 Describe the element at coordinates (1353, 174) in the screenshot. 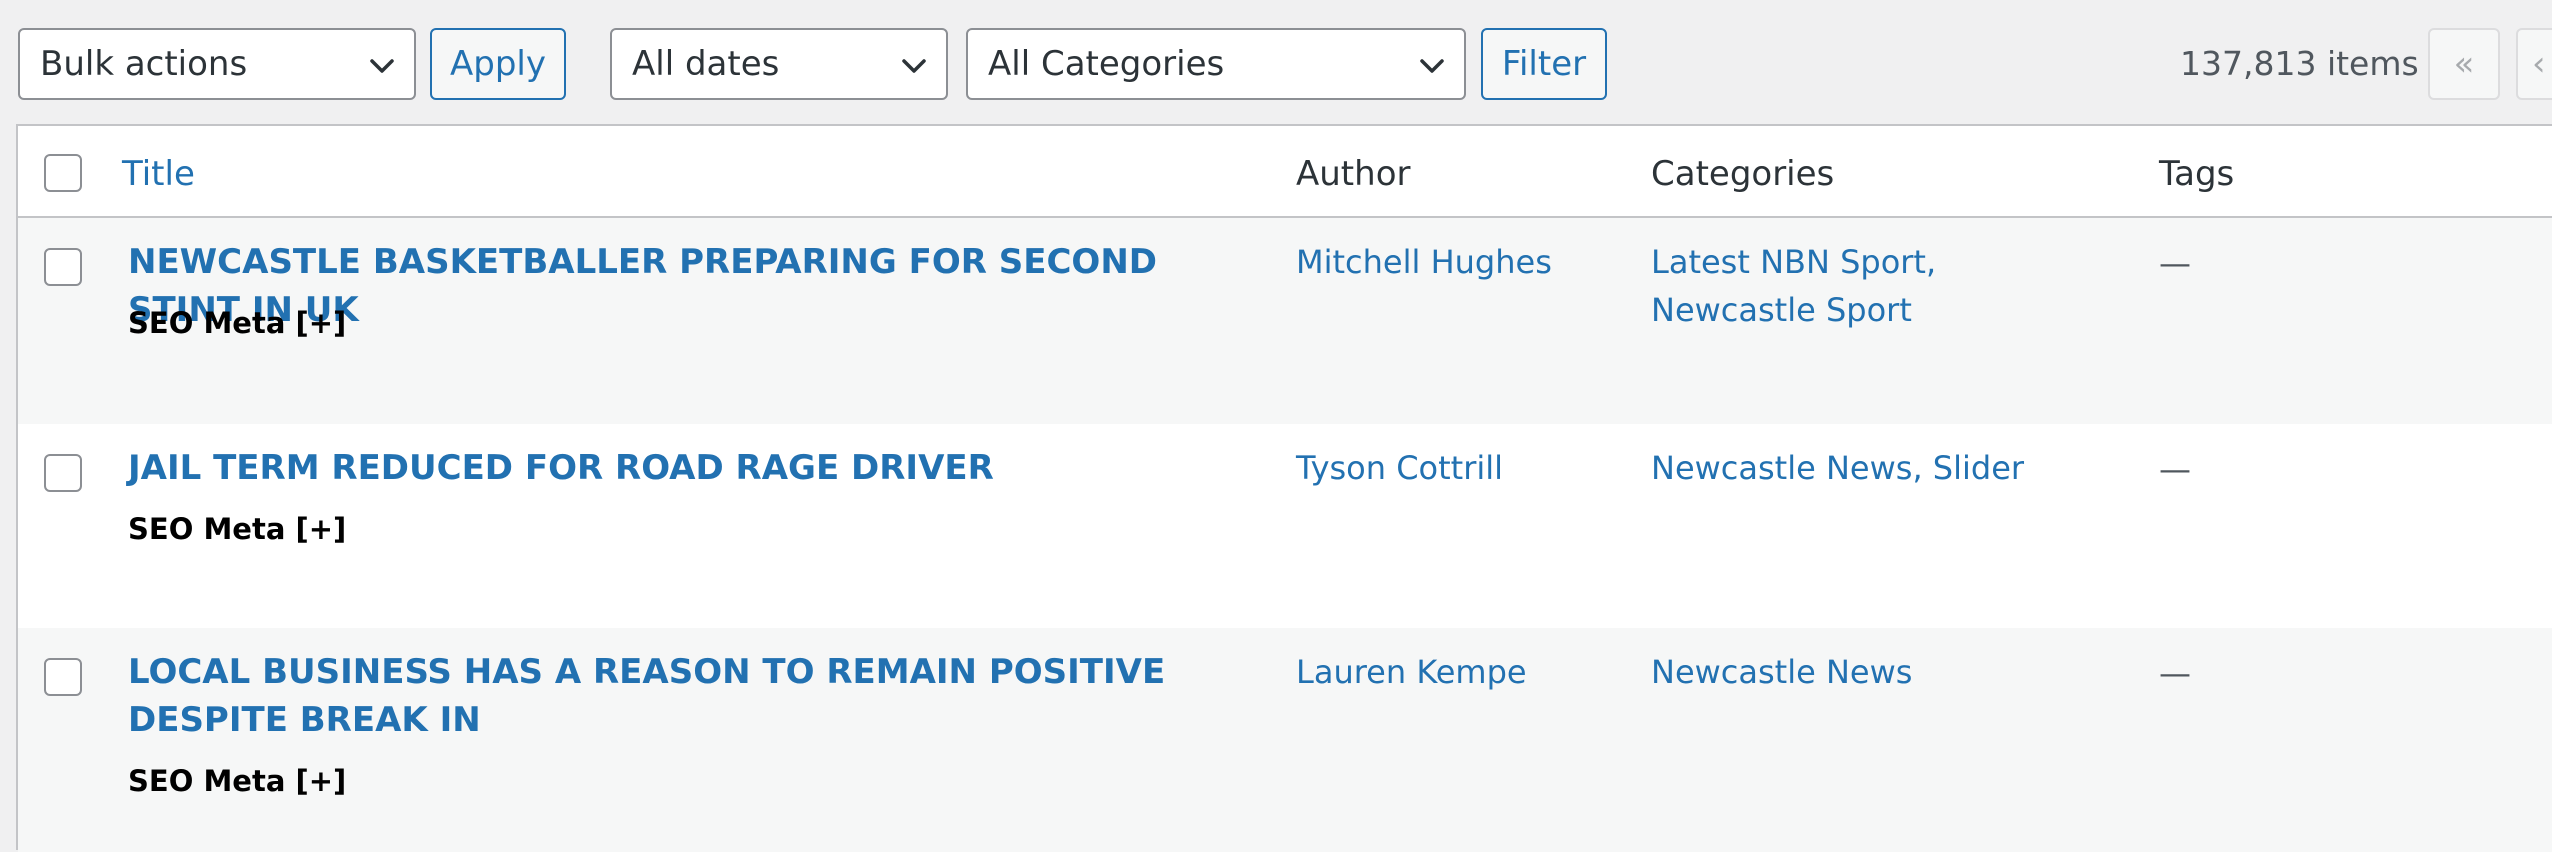

I see `author-column-header: Author` at that location.